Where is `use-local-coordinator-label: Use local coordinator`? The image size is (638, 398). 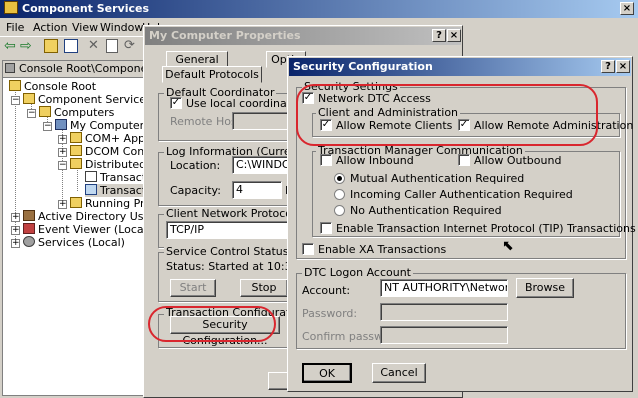
use-local-coordinator-label: Use local coordinator is located at coordinates (244, 103).